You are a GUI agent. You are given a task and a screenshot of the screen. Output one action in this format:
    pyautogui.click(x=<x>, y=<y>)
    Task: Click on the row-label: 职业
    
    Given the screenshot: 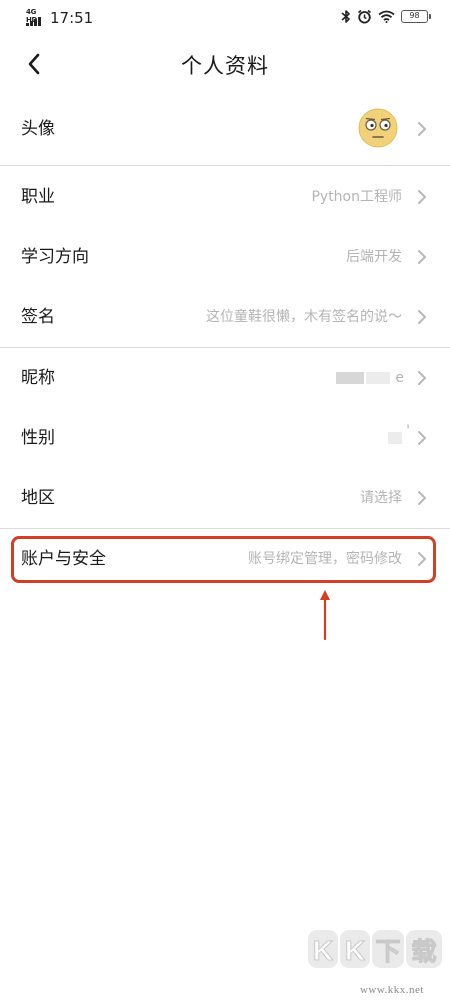 What is the action you would take?
    pyautogui.click(x=38, y=197)
    